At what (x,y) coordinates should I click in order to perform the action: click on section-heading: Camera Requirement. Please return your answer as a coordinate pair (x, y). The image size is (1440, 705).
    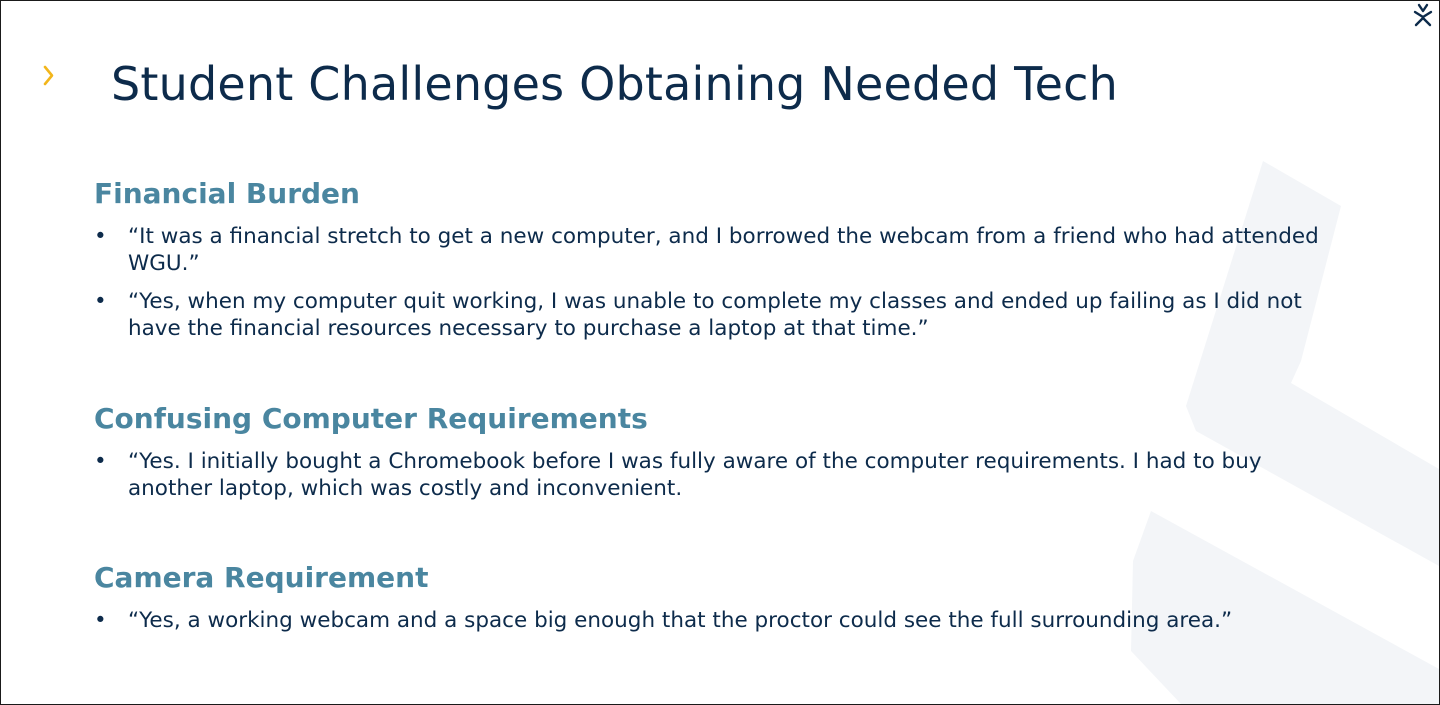
    Looking at the image, I should click on (261, 577).